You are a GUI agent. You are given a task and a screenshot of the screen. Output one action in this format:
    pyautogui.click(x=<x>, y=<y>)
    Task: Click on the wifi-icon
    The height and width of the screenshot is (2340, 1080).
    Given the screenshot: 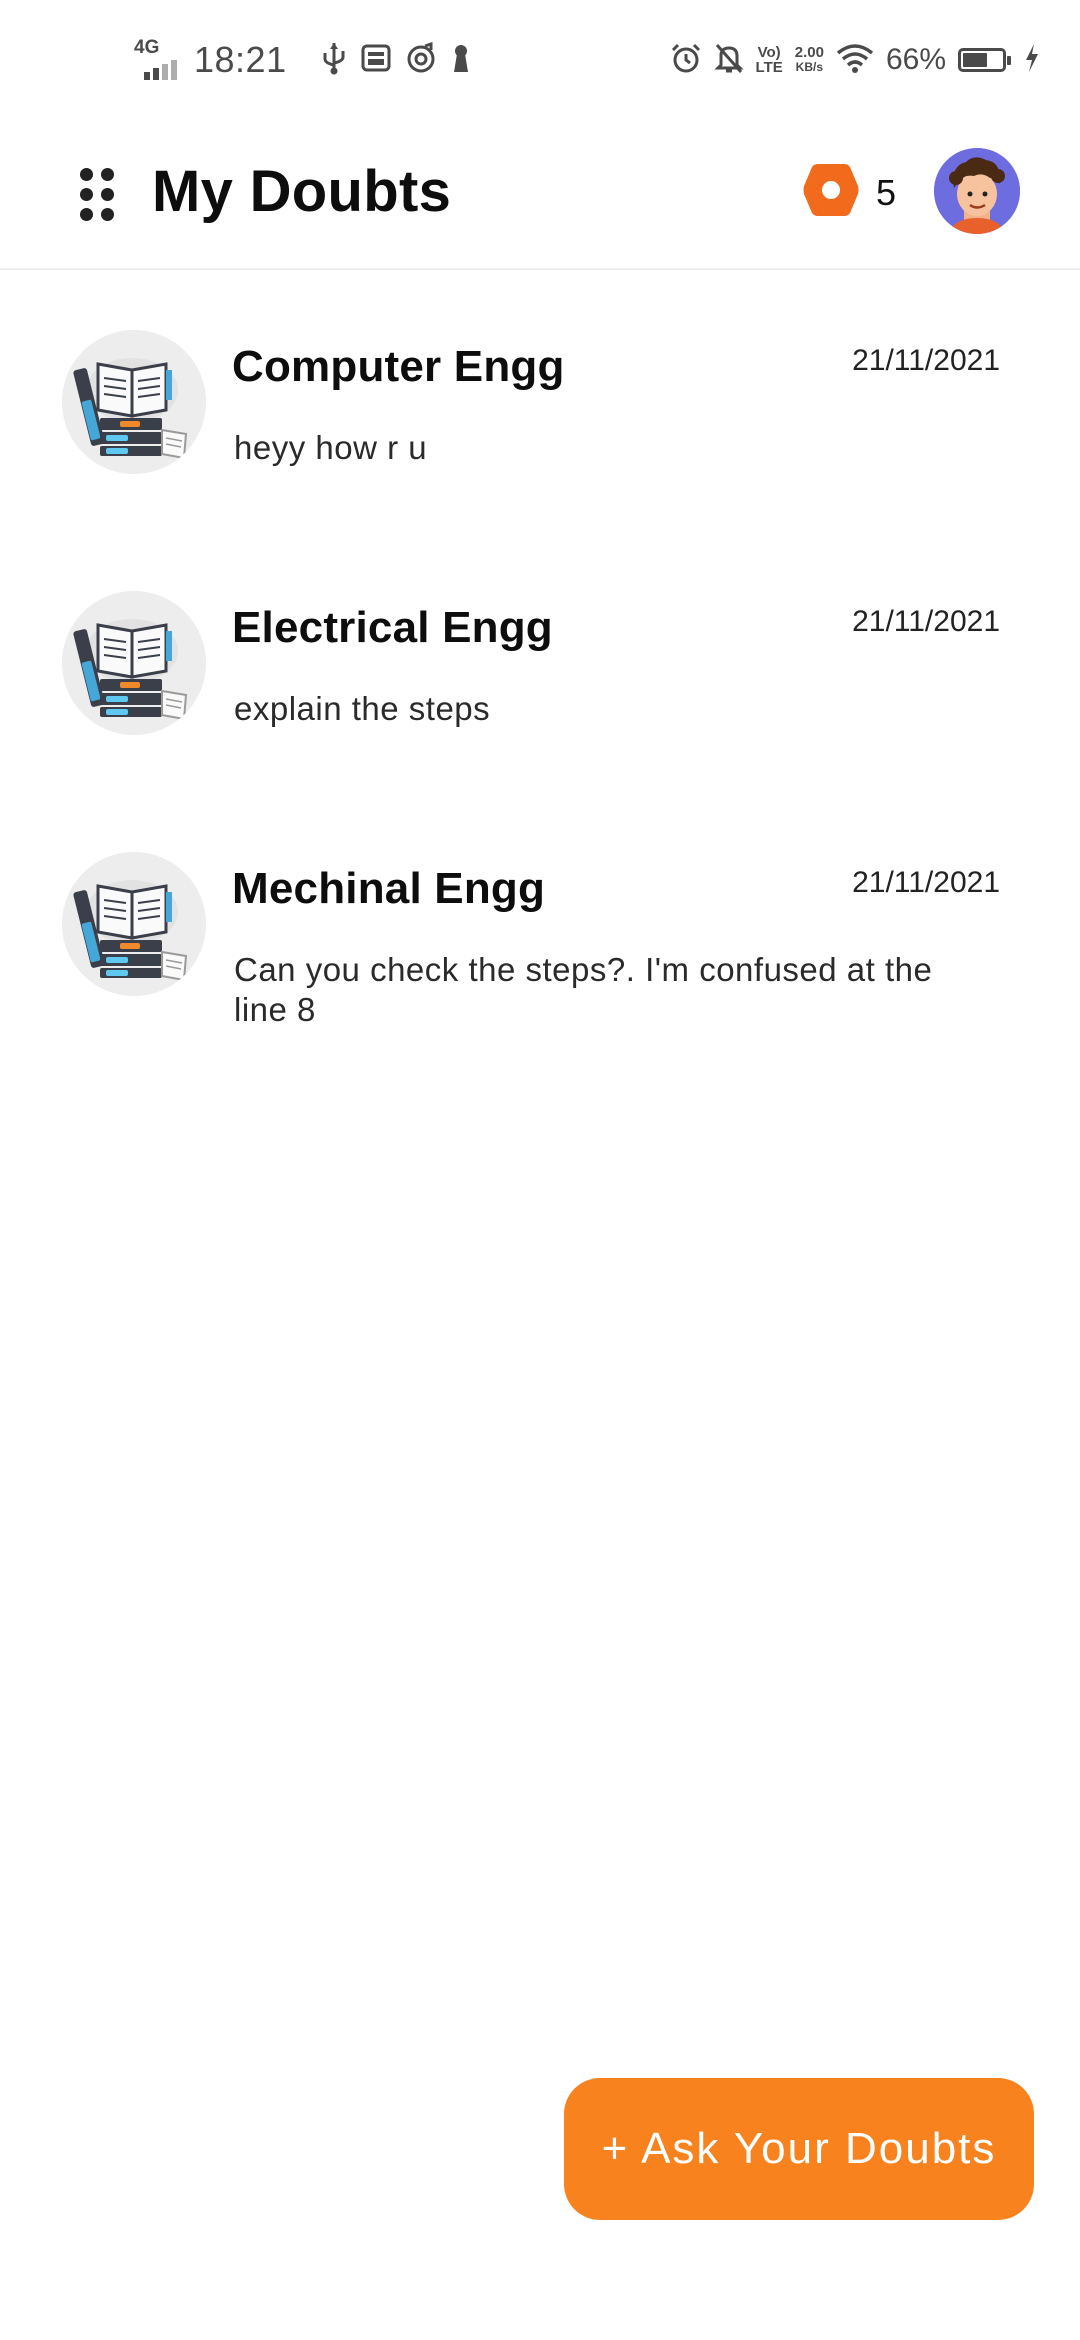 What is the action you would take?
    pyautogui.click(x=855, y=60)
    